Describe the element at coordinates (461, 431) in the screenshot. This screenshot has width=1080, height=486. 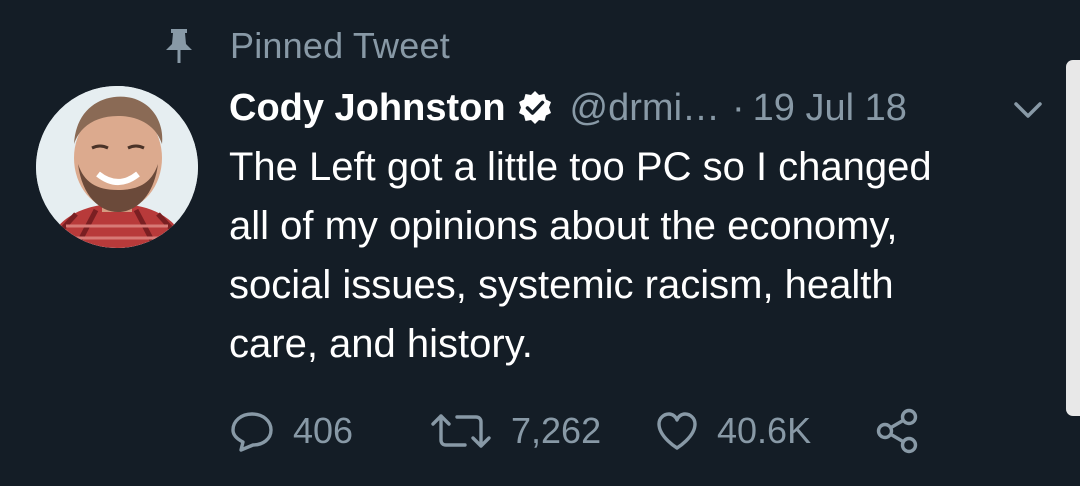
I see `retweet-icon` at that location.